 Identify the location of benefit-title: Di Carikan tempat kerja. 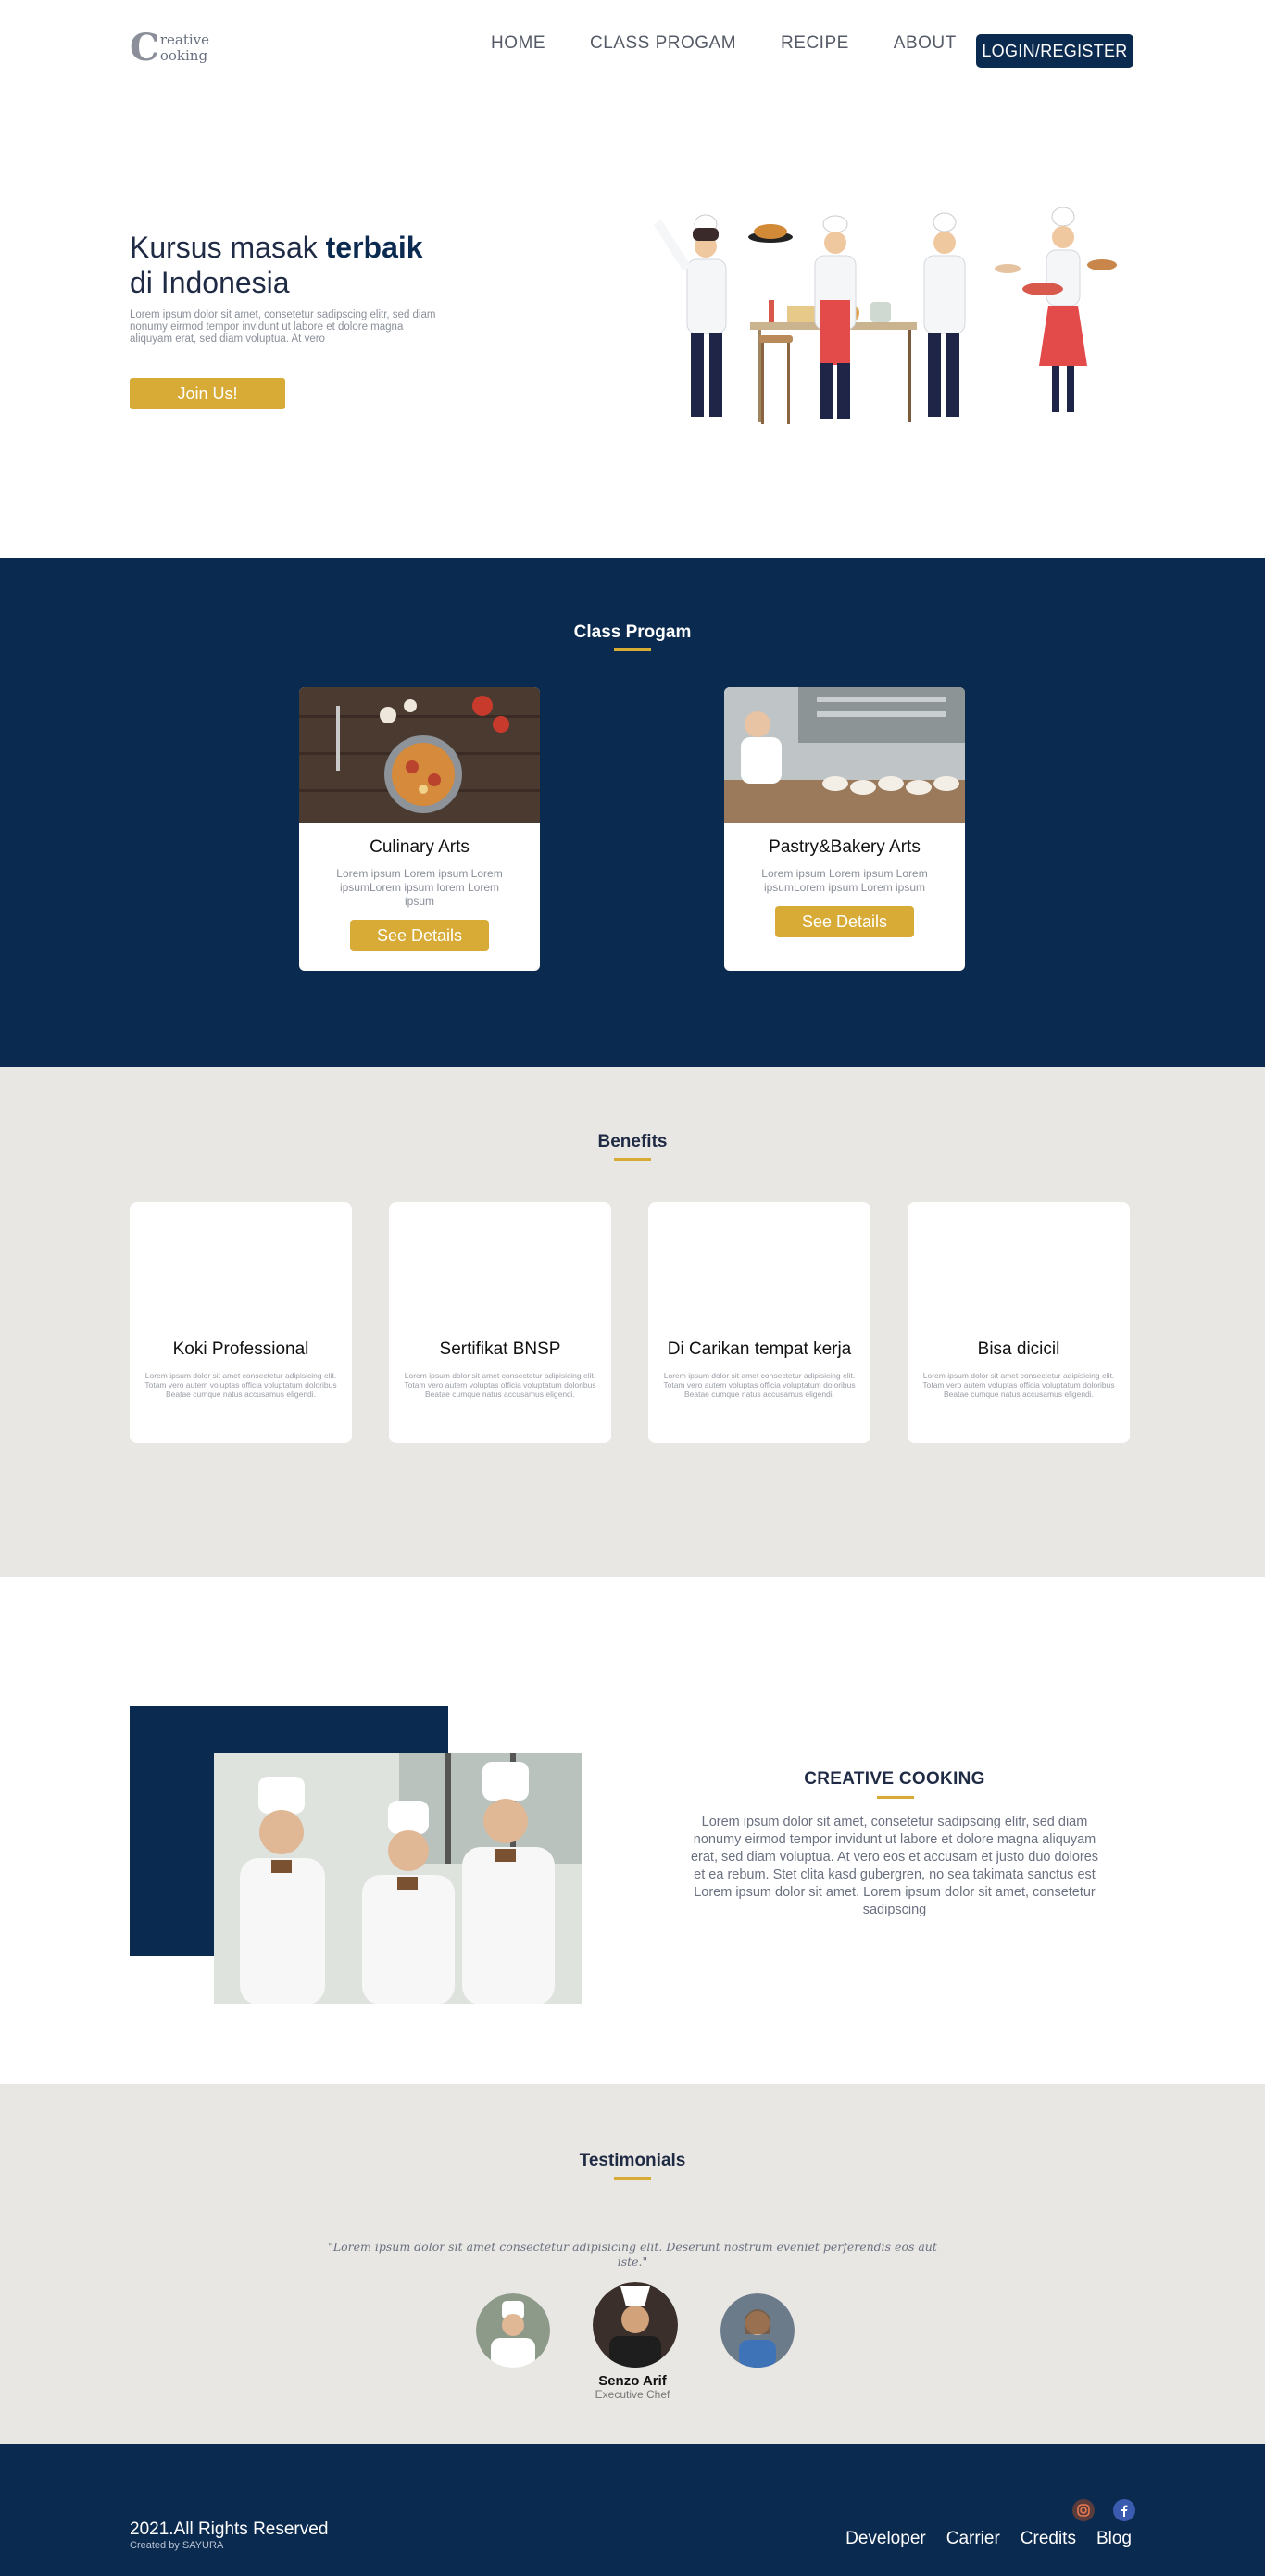
(759, 1349).